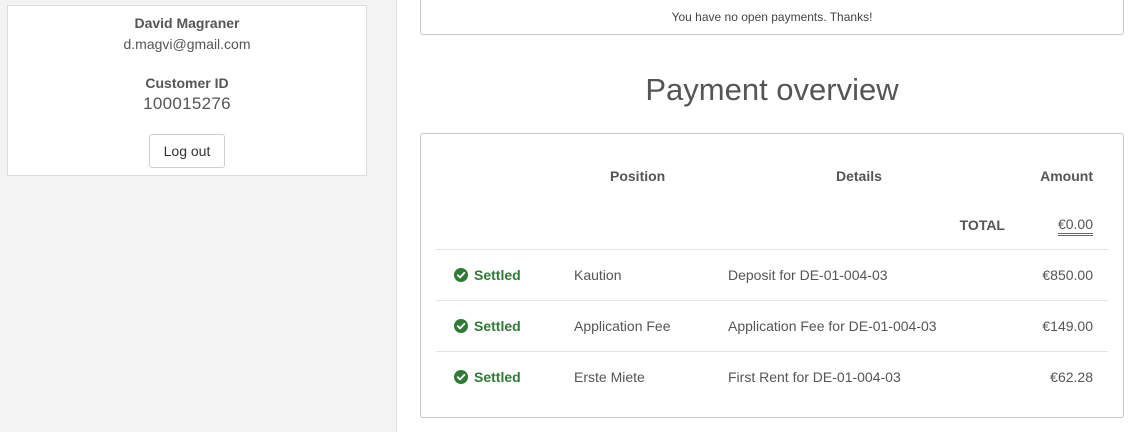 The height and width of the screenshot is (432, 1139). I want to click on cell-amount: €62.28, so click(1071, 377).